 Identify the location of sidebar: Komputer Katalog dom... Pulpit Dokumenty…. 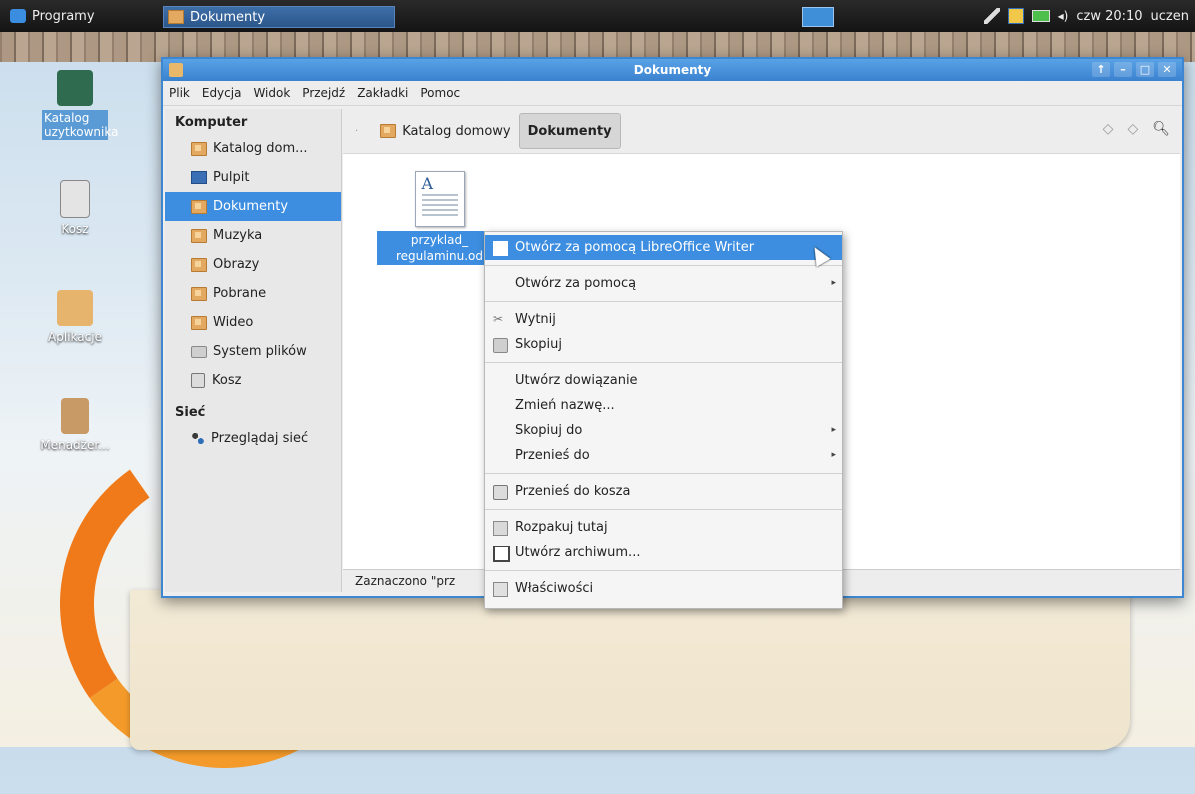
(253, 350).